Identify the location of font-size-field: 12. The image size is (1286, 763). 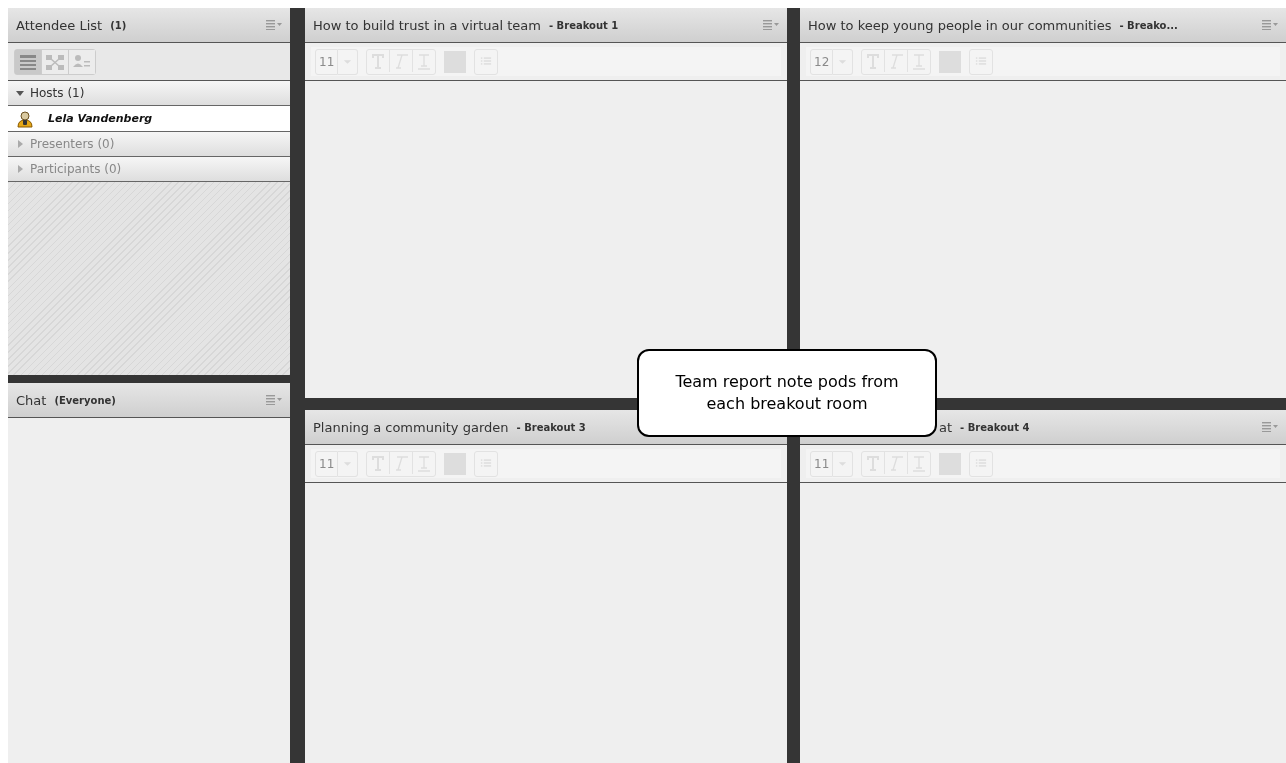
(822, 61).